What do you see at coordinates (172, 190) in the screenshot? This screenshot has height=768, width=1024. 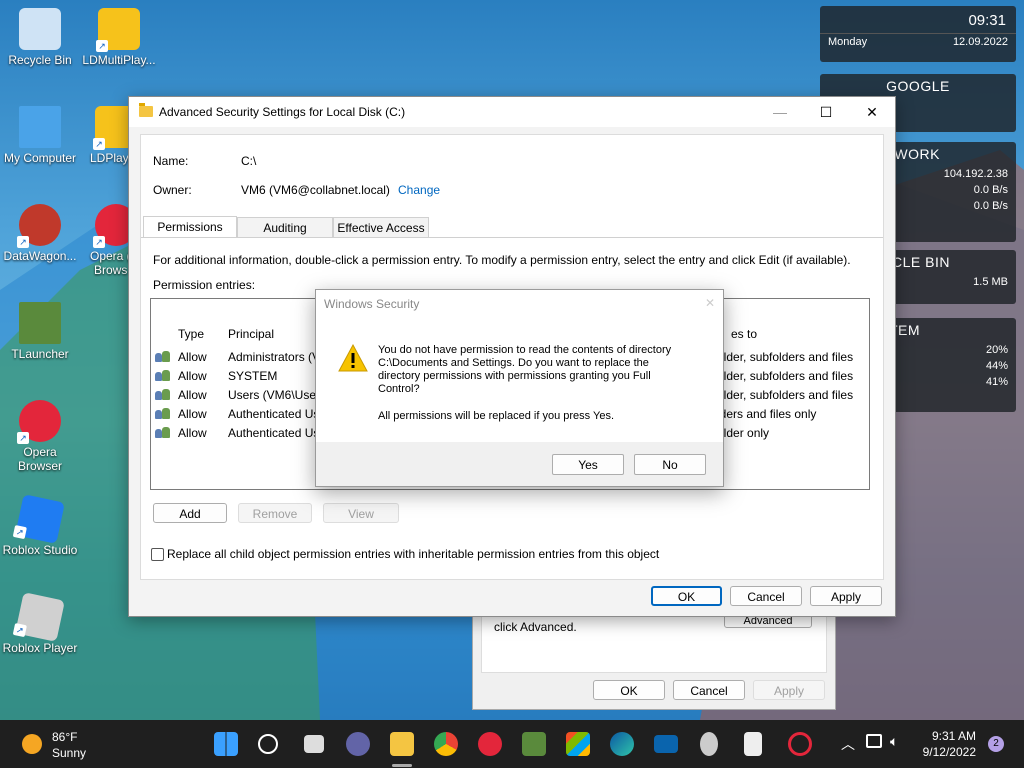 I see `owner-label: Owner:` at bounding box center [172, 190].